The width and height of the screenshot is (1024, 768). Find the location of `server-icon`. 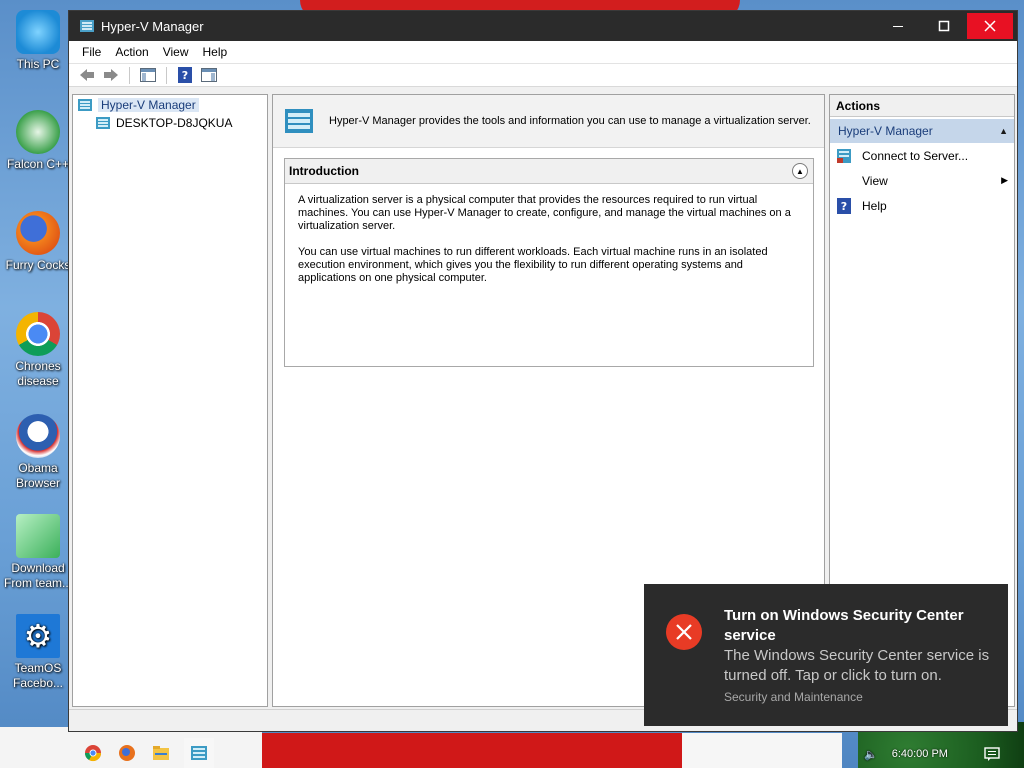

server-icon is located at coordinates (103, 123).